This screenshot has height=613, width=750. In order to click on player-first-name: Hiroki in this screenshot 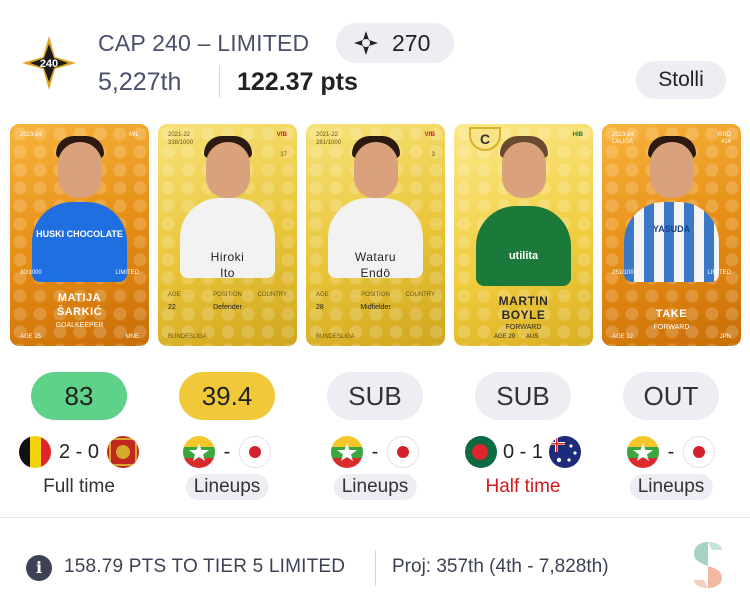, I will do `click(227, 257)`.